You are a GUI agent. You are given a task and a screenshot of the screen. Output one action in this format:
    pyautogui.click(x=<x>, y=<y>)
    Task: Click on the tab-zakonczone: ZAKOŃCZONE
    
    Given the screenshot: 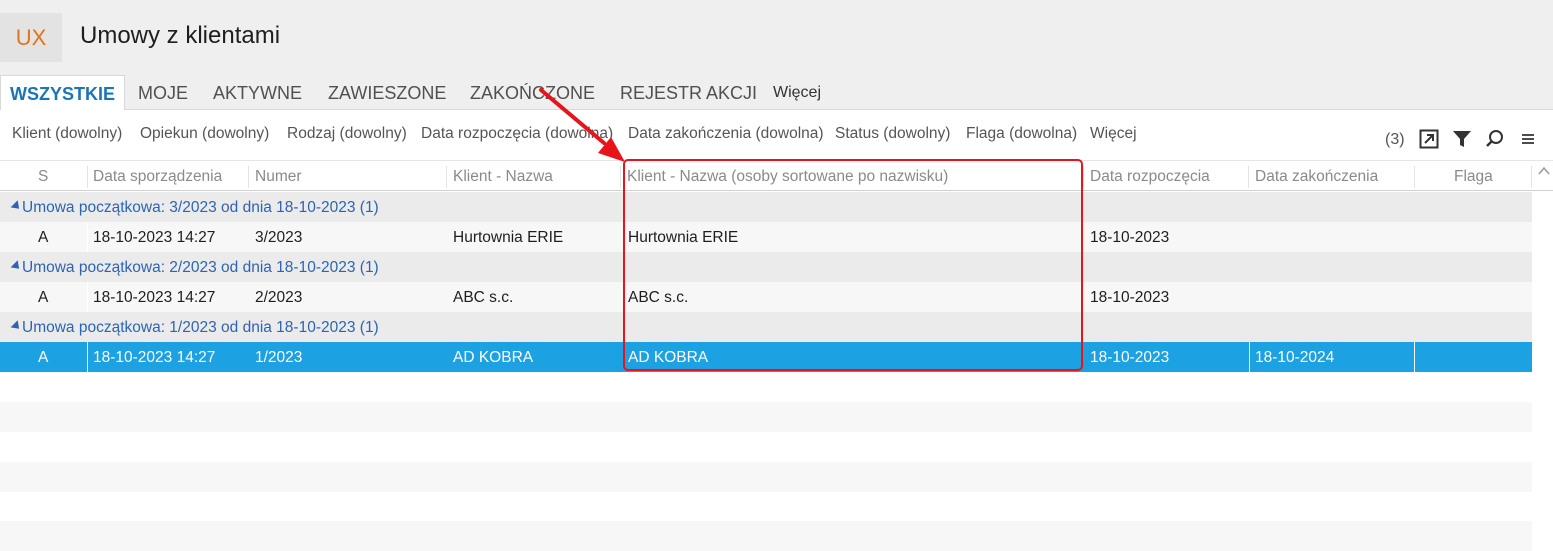 What is the action you would take?
    pyautogui.click(x=532, y=92)
    